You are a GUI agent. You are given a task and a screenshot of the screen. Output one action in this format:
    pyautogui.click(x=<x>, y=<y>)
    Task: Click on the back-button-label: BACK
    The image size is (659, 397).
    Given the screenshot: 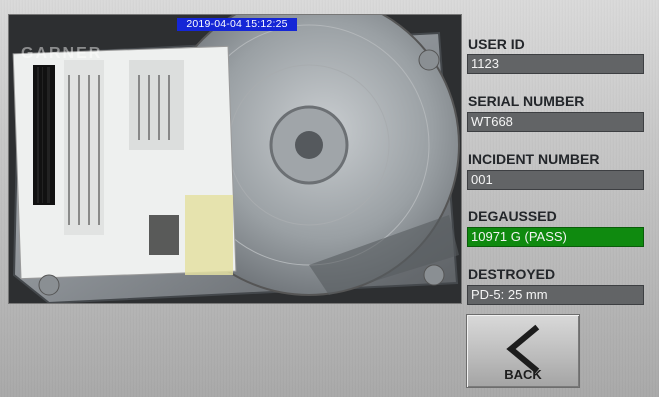 What is the action you would take?
    pyautogui.click(x=523, y=374)
    